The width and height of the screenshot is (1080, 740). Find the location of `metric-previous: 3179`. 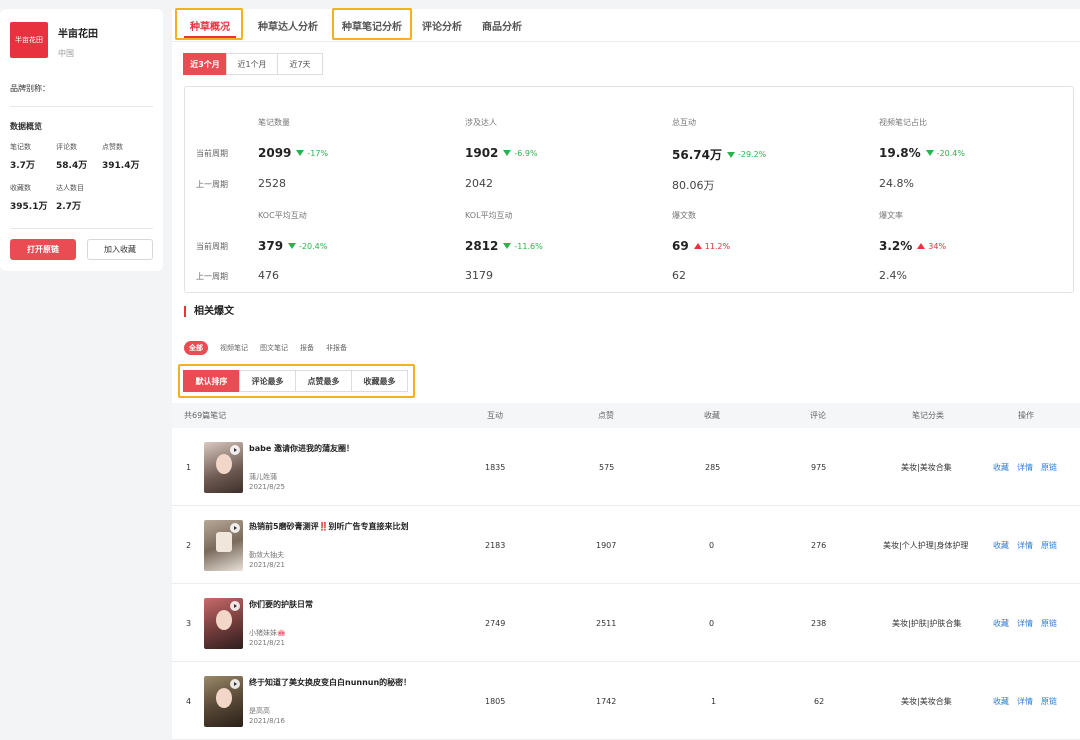

metric-previous: 3179 is located at coordinates (479, 275).